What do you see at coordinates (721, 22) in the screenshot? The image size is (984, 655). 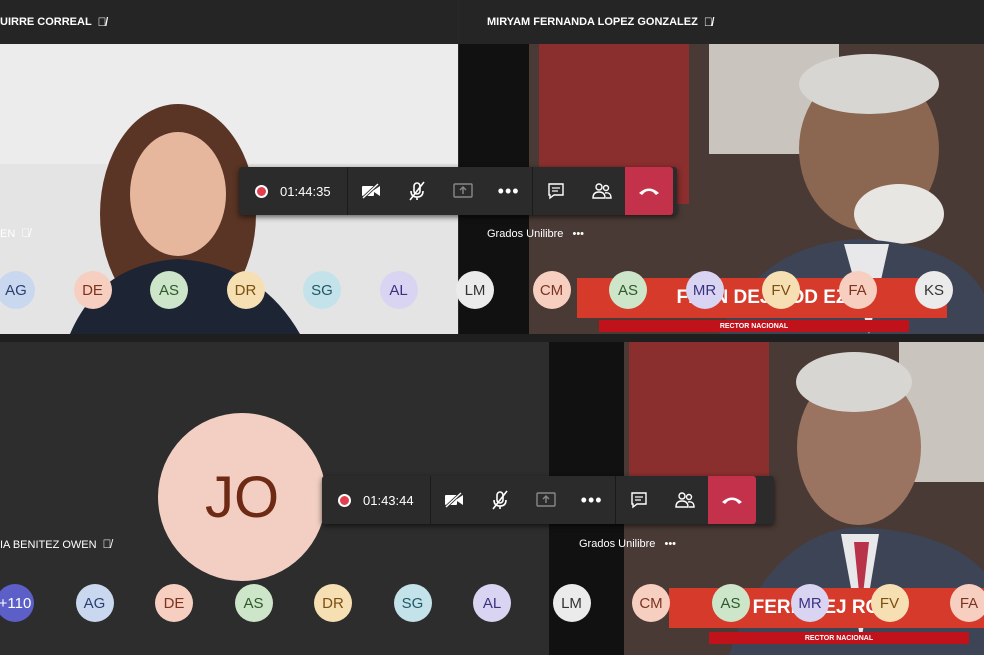 I see `name-bar-right: MIRYAM FERNANDA LOPEZ GONZALEZ 🎙̸` at bounding box center [721, 22].